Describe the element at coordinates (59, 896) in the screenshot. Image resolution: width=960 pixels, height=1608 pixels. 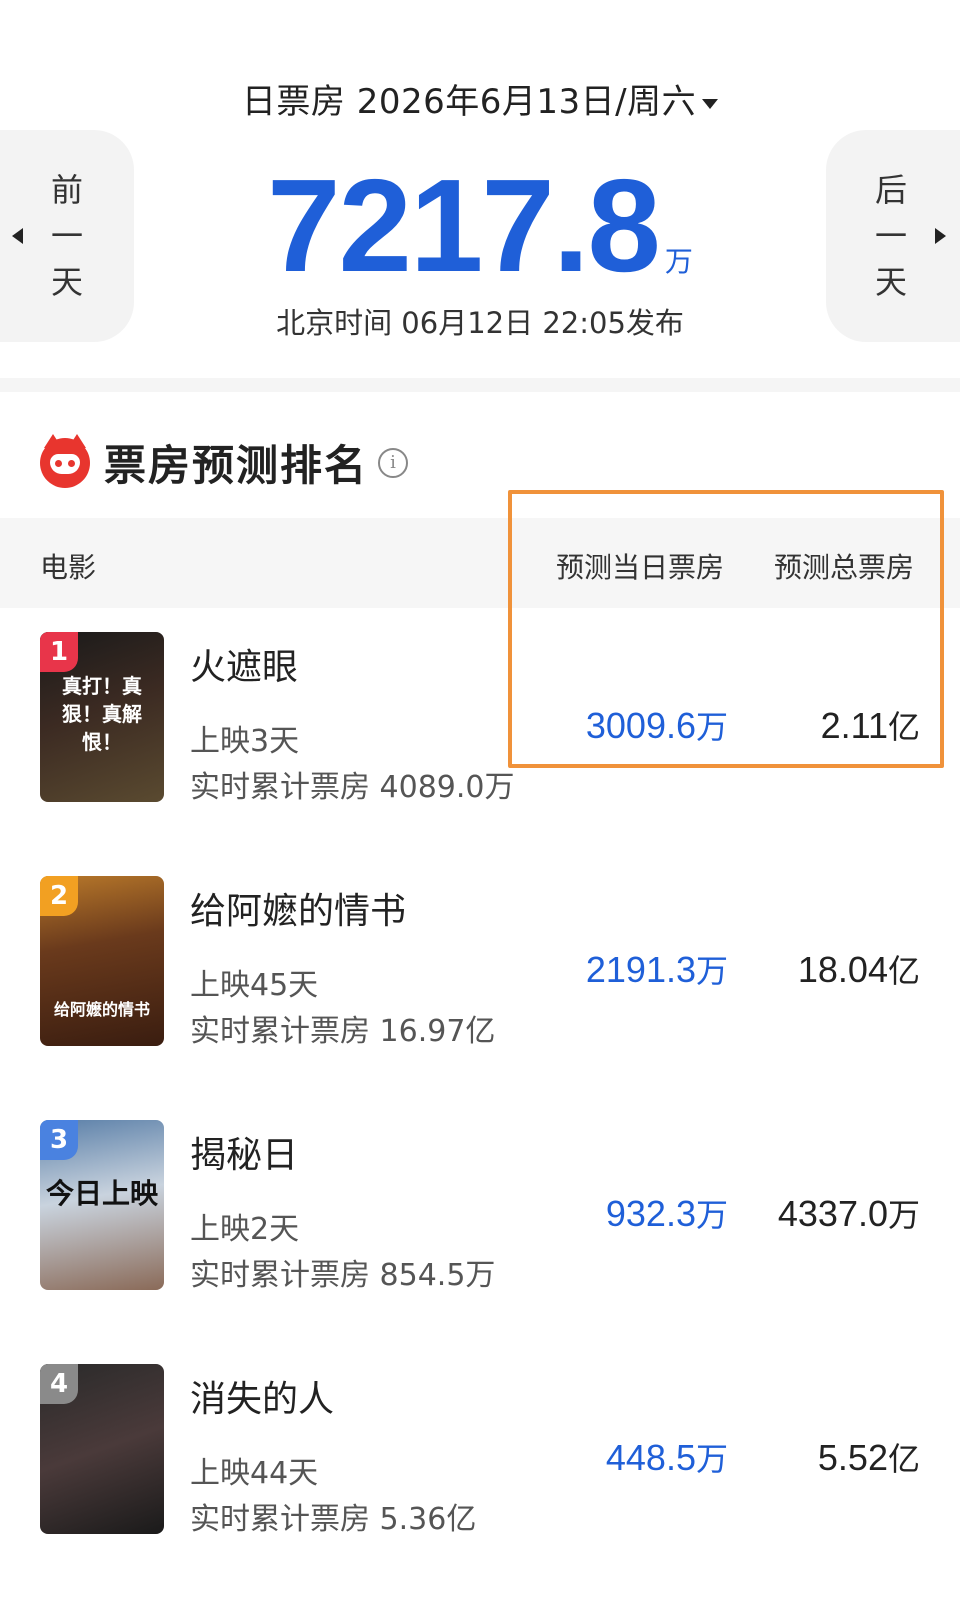
I see `rank-badge: 2` at that location.